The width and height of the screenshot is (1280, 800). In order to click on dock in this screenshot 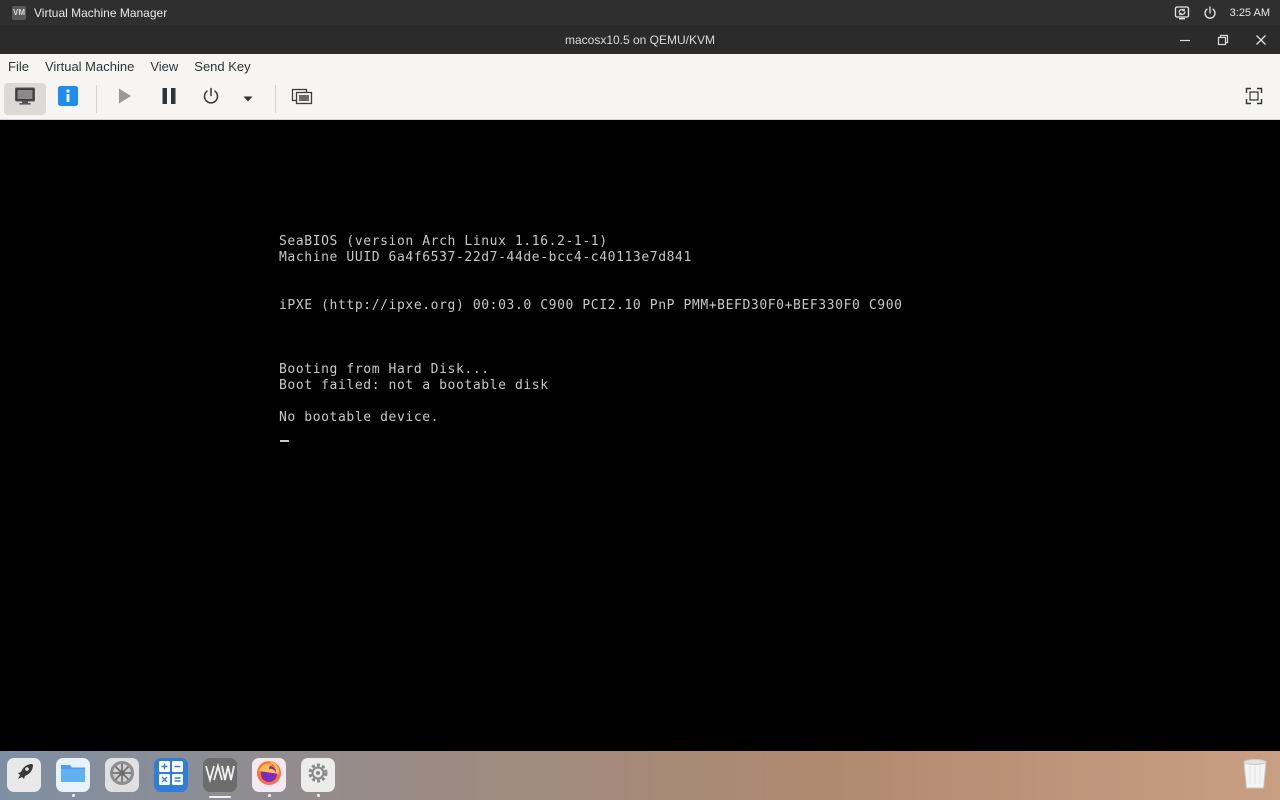, I will do `click(640, 775)`.